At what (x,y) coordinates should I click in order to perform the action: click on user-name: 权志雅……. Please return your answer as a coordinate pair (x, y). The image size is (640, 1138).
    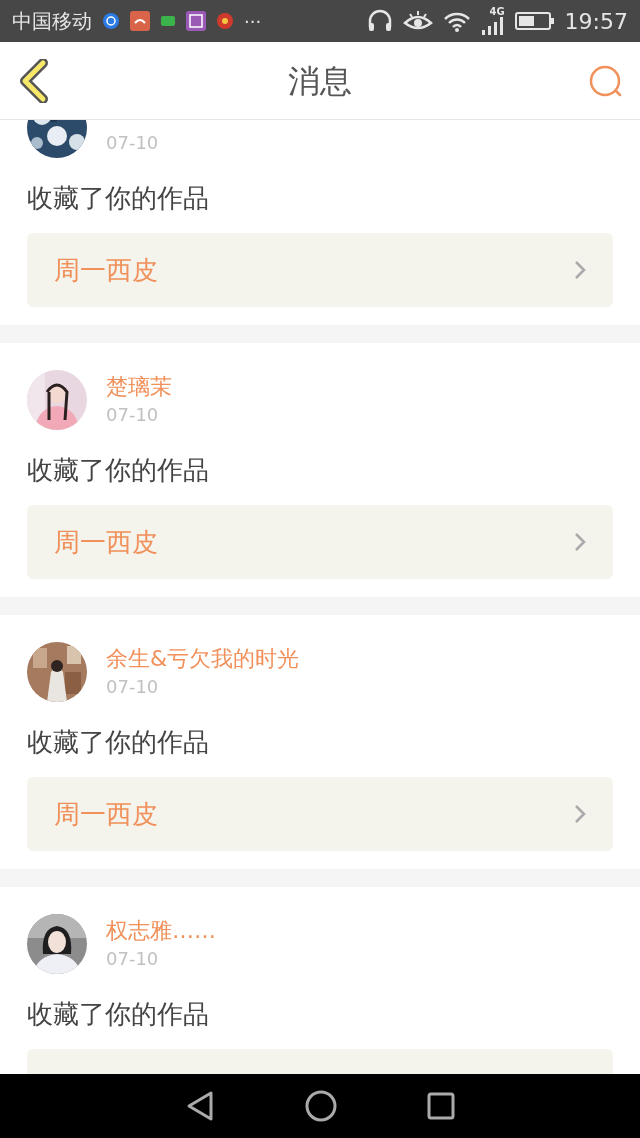
    Looking at the image, I should click on (161, 931).